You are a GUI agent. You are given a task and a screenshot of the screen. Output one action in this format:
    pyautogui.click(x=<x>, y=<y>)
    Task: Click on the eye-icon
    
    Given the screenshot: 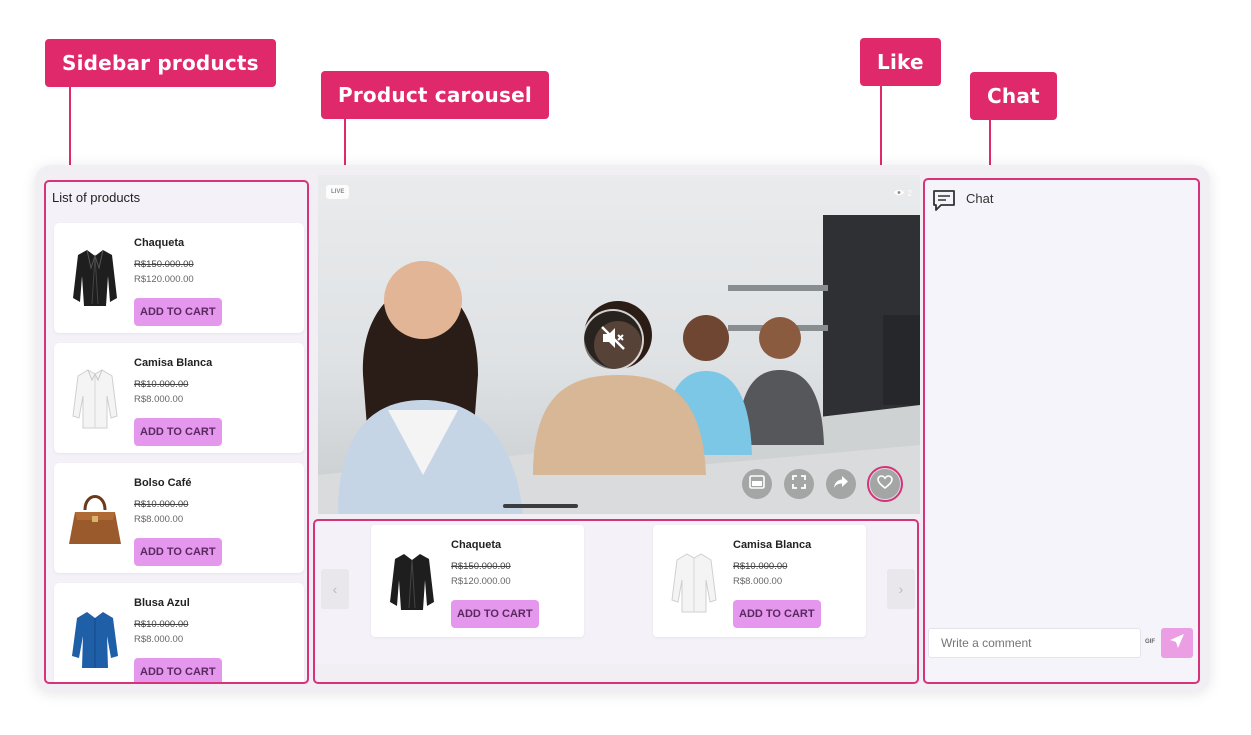 What is the action you would take?
    pyautogui.click(x=898, y=193)
    